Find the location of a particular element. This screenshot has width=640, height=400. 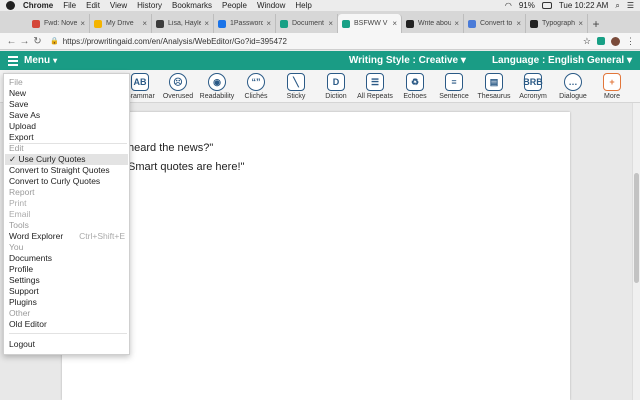

menu-item-save-as: Save As is located at coordinates (68, 115).